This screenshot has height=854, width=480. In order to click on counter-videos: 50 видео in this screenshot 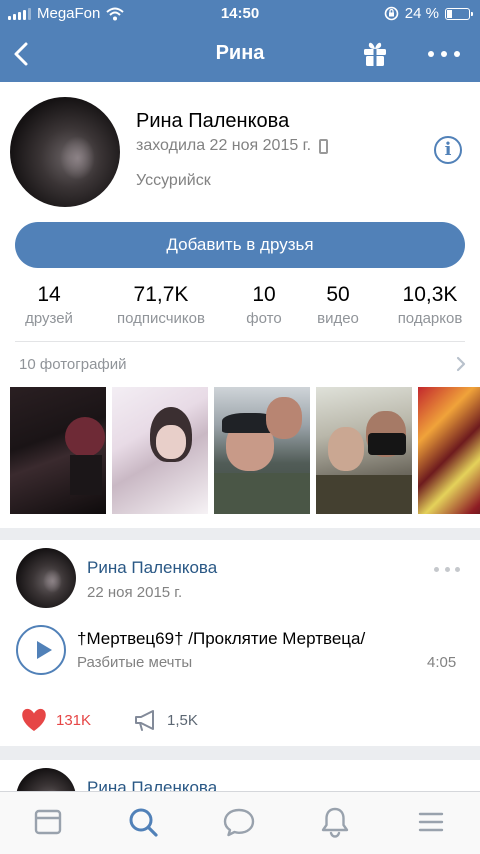, I will do `click(338, 305)`.